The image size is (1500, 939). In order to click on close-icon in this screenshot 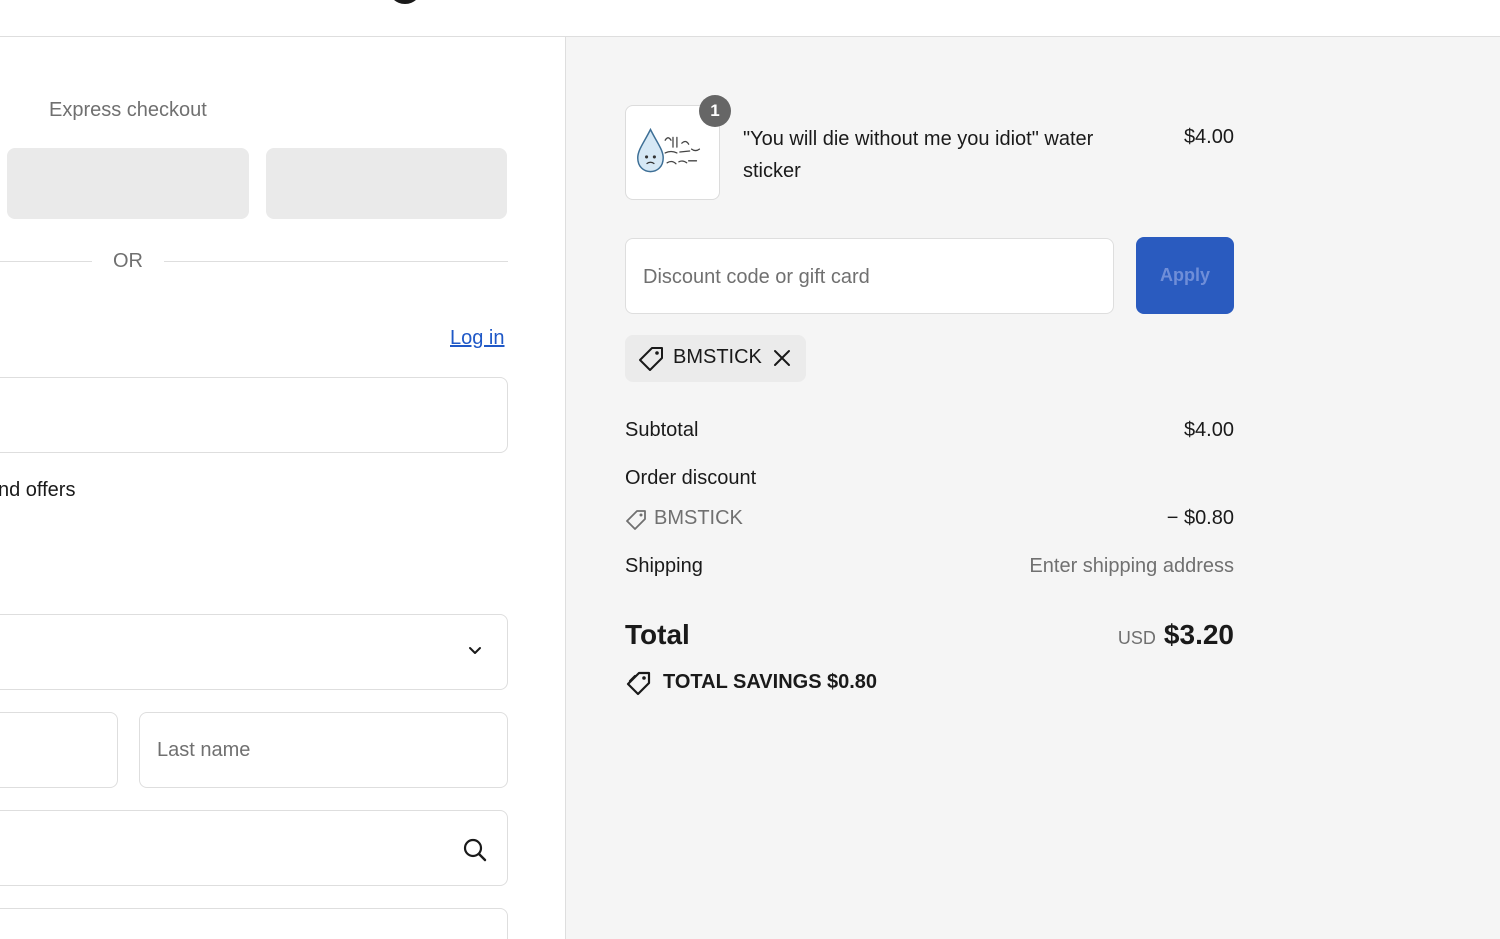, I will do `click(782, 358)`.